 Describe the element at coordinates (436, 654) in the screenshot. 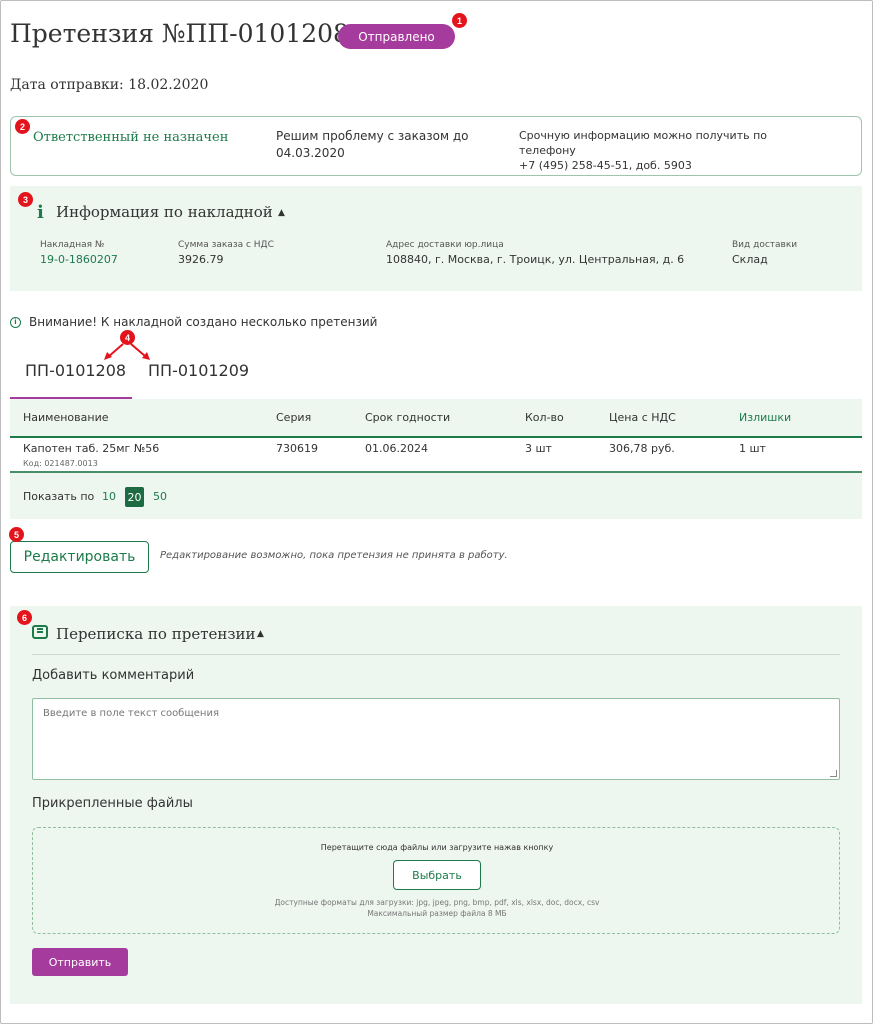

I see `divider` at that location.